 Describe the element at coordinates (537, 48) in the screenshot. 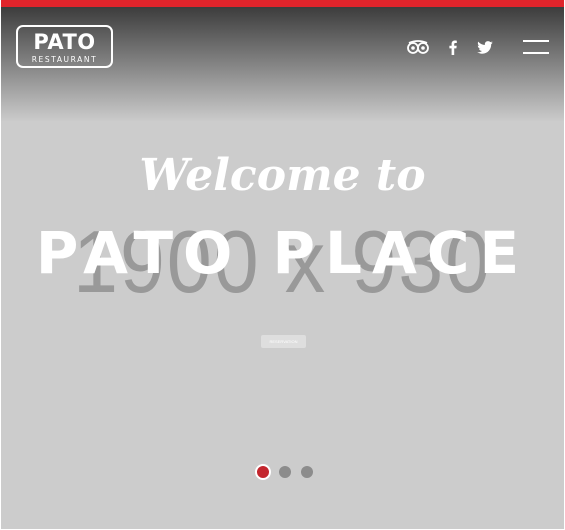

I see `hamburger-menu-icon` at that location.